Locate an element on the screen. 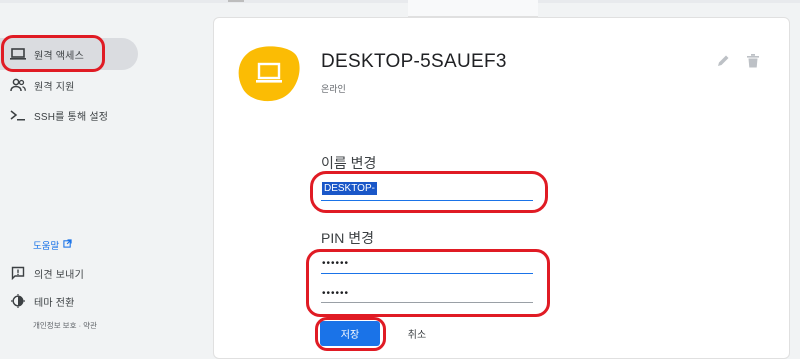 This screenshot has height=359, width=800. feedback-label: 의견 보내기 is located at coordinates (59, 275).